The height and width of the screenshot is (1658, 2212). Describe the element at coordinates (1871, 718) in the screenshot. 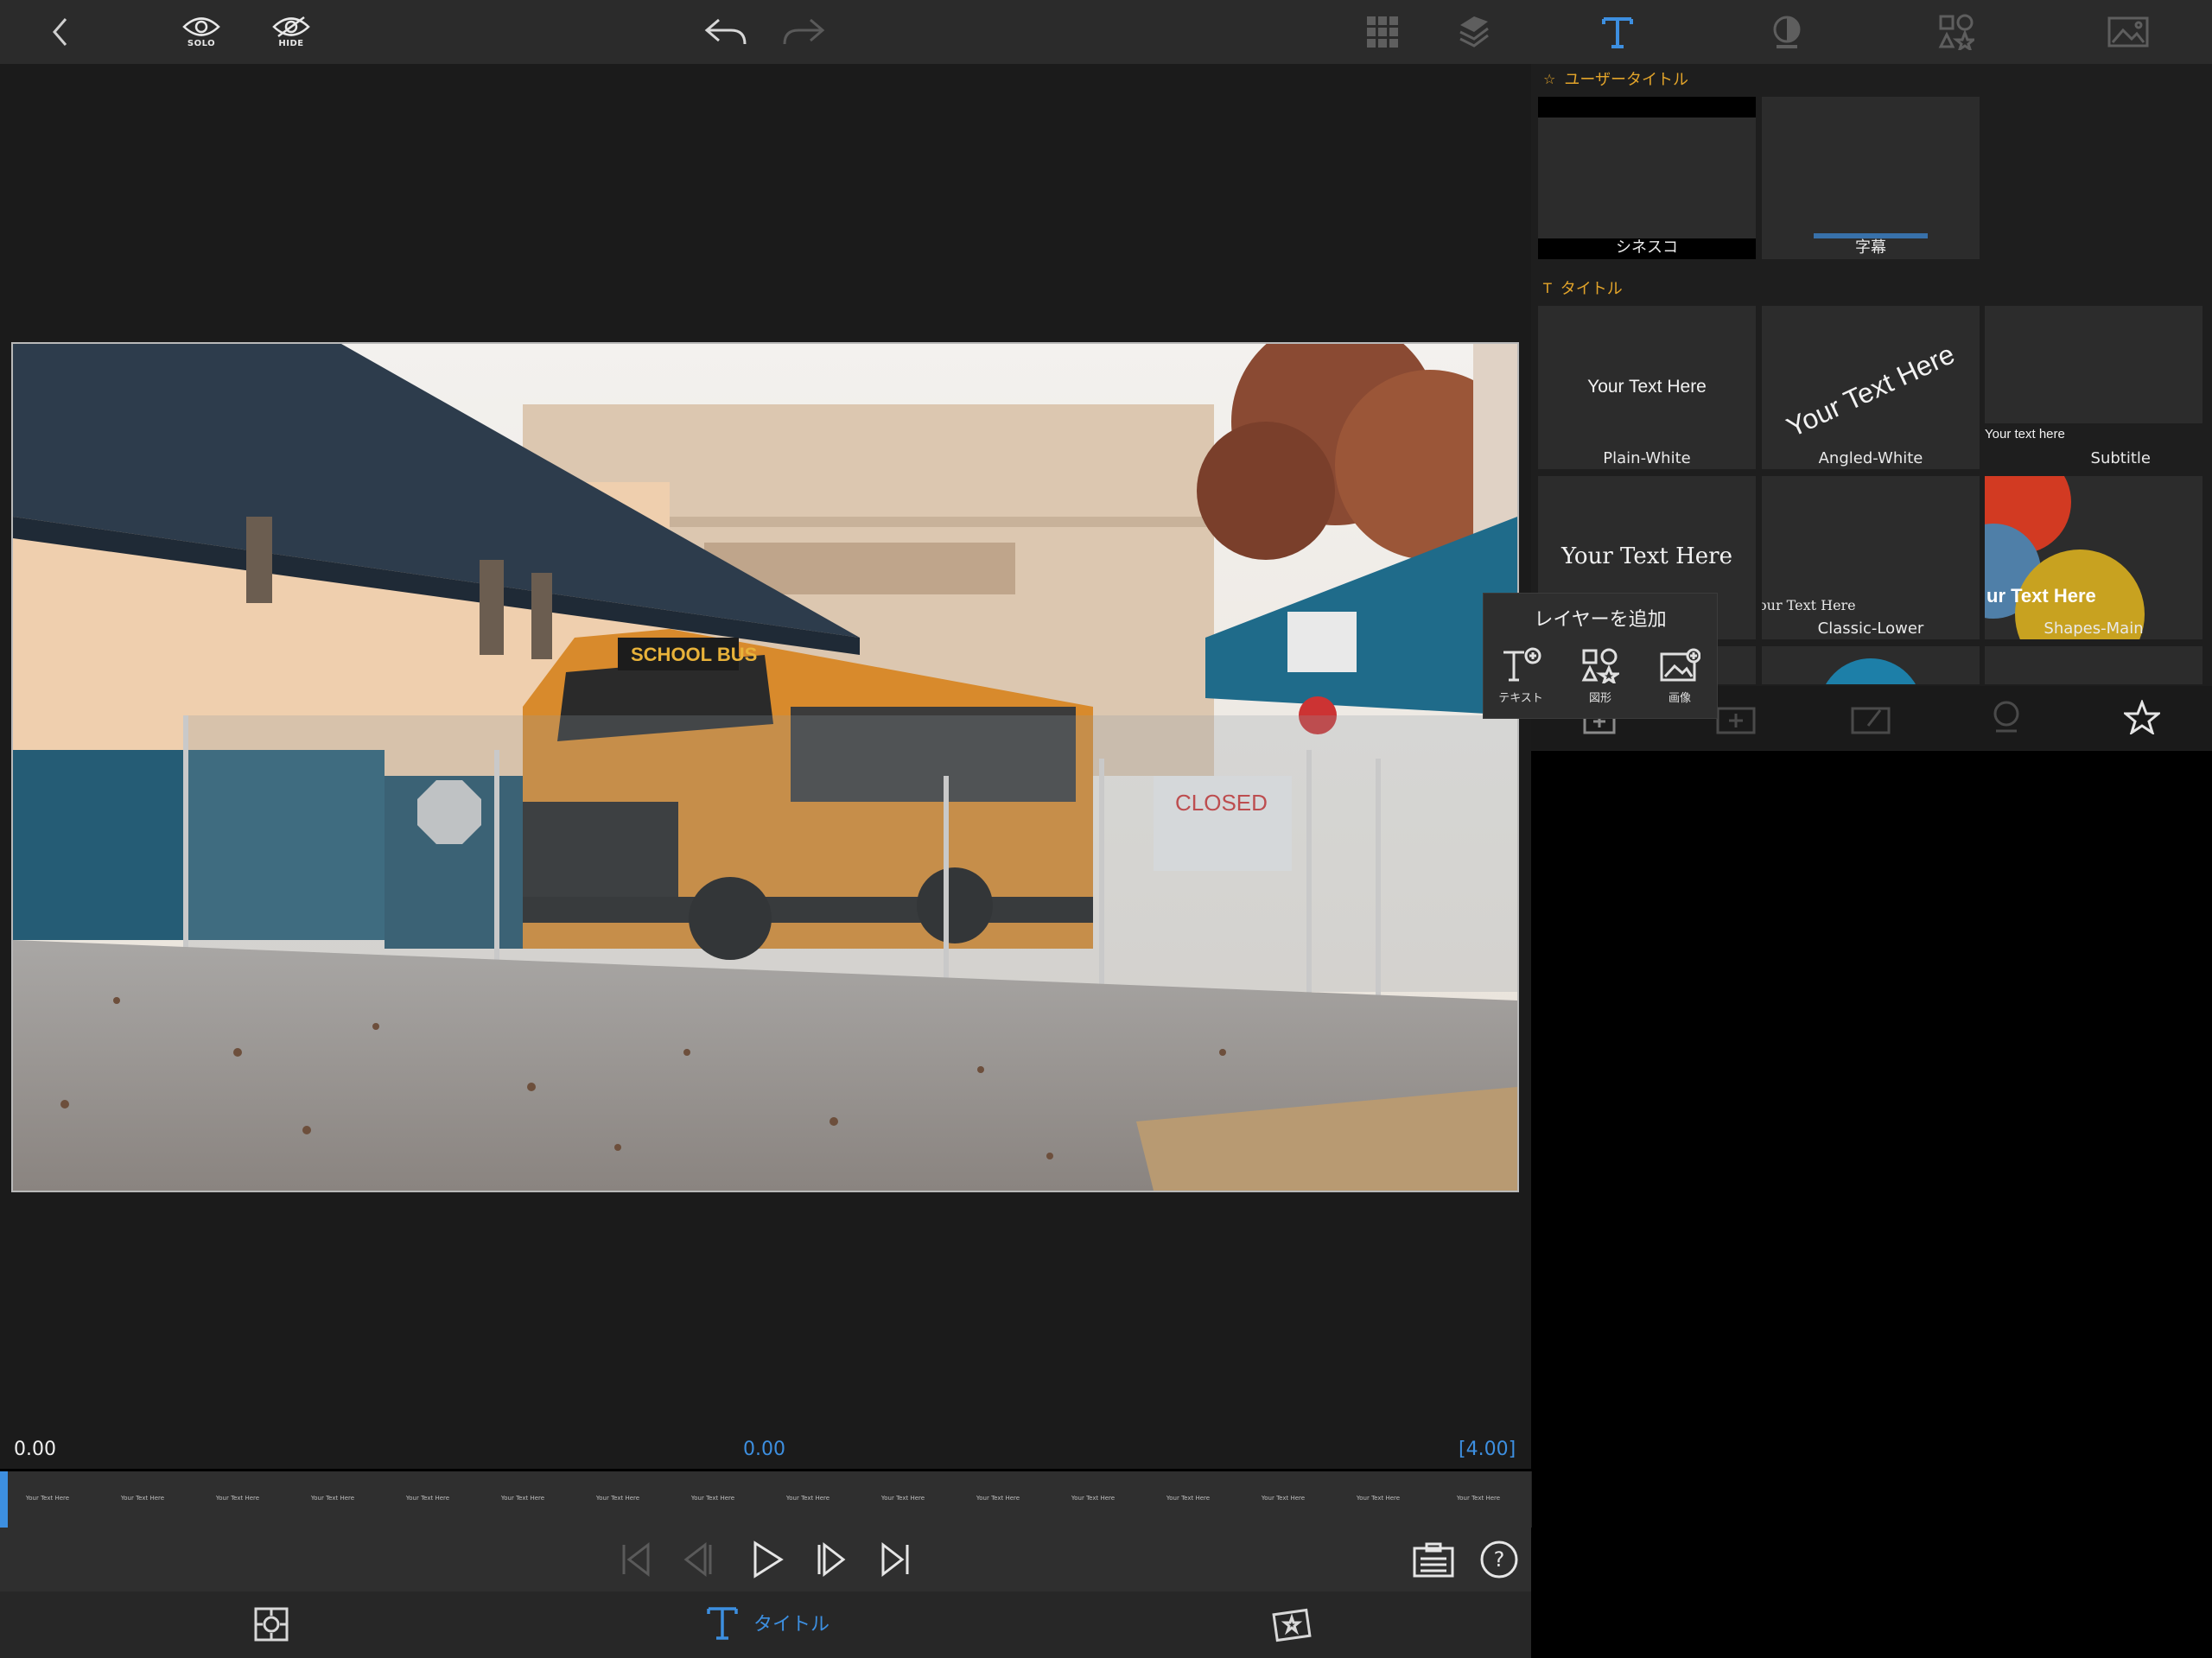

I see `edit-title-icon` at that location.